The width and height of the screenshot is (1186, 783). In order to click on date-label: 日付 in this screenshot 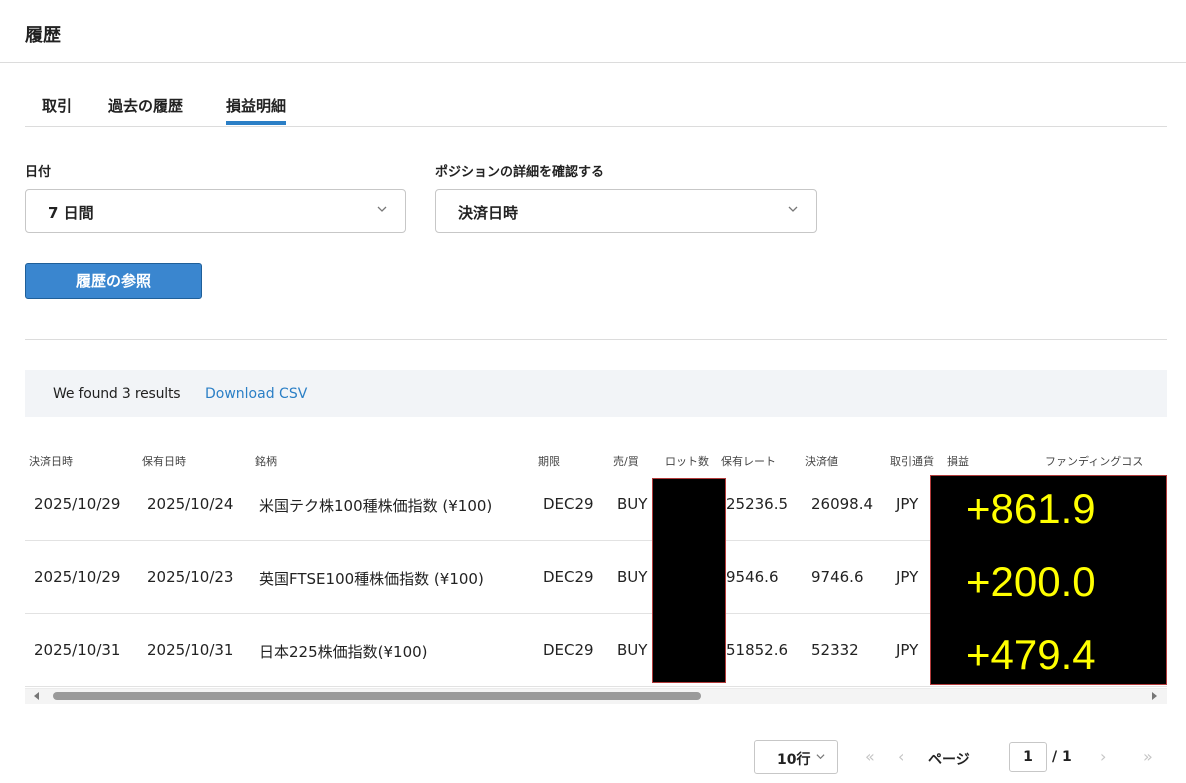, I will do `click(38, 172)`.